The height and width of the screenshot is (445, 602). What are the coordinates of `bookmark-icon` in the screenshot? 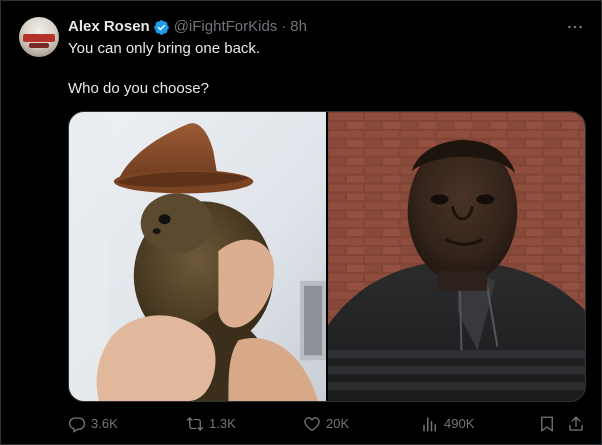 It's located at (547, 424).